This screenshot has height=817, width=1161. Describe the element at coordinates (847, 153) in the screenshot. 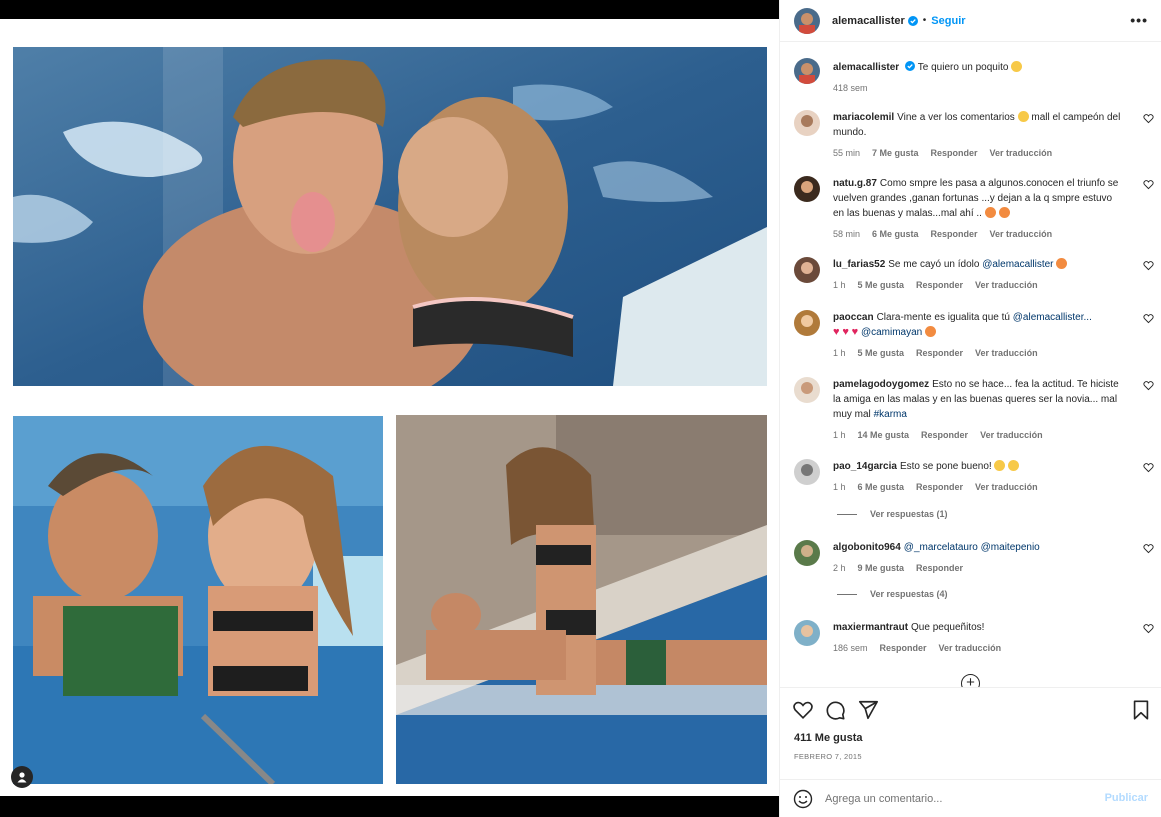

I see `comment-time: 55 min` at that location.